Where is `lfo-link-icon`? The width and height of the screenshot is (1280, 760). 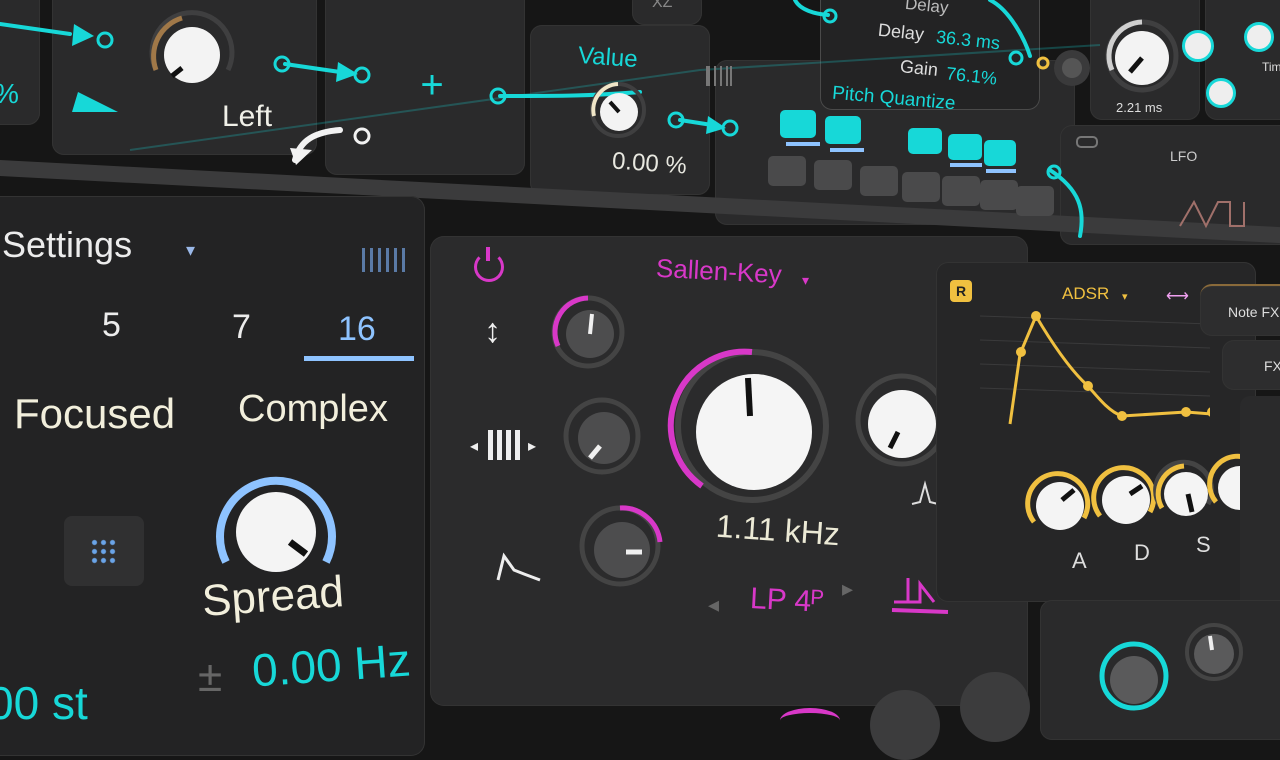 lfo-link-icon is located at coordinates (1087, 142).